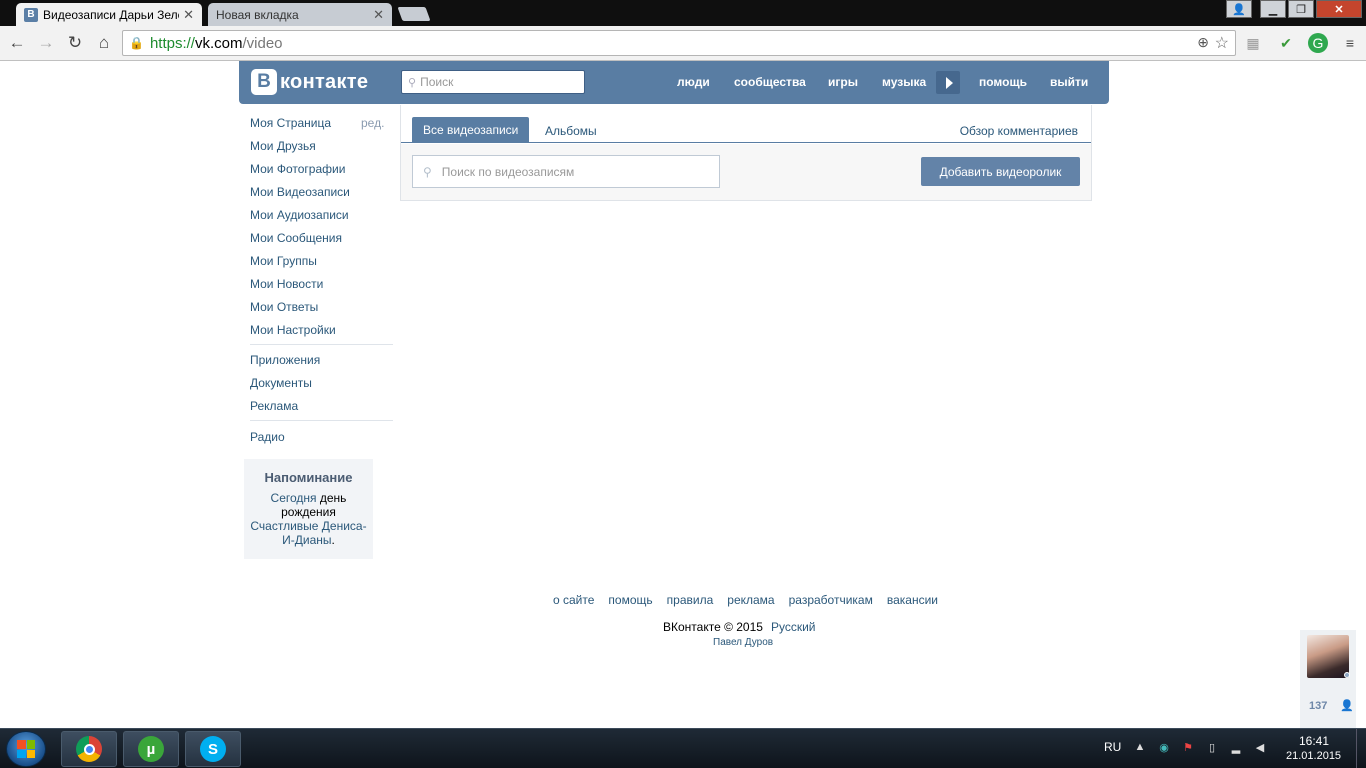 The image size is (1366, 768). I want to click on taskbar-chrome, so click(89, 749).